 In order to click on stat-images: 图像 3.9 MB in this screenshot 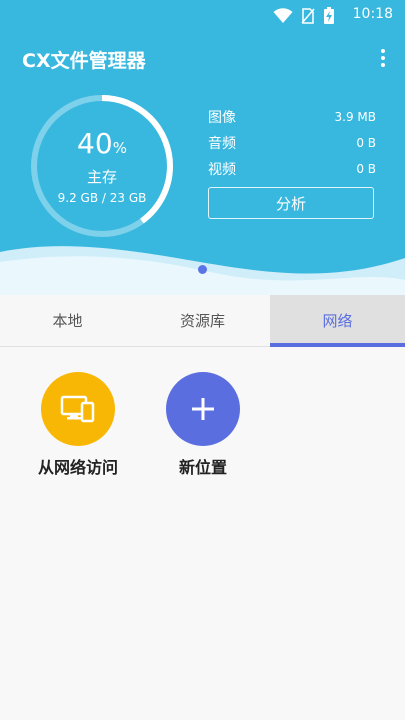, I will do `click(292, 117)`.